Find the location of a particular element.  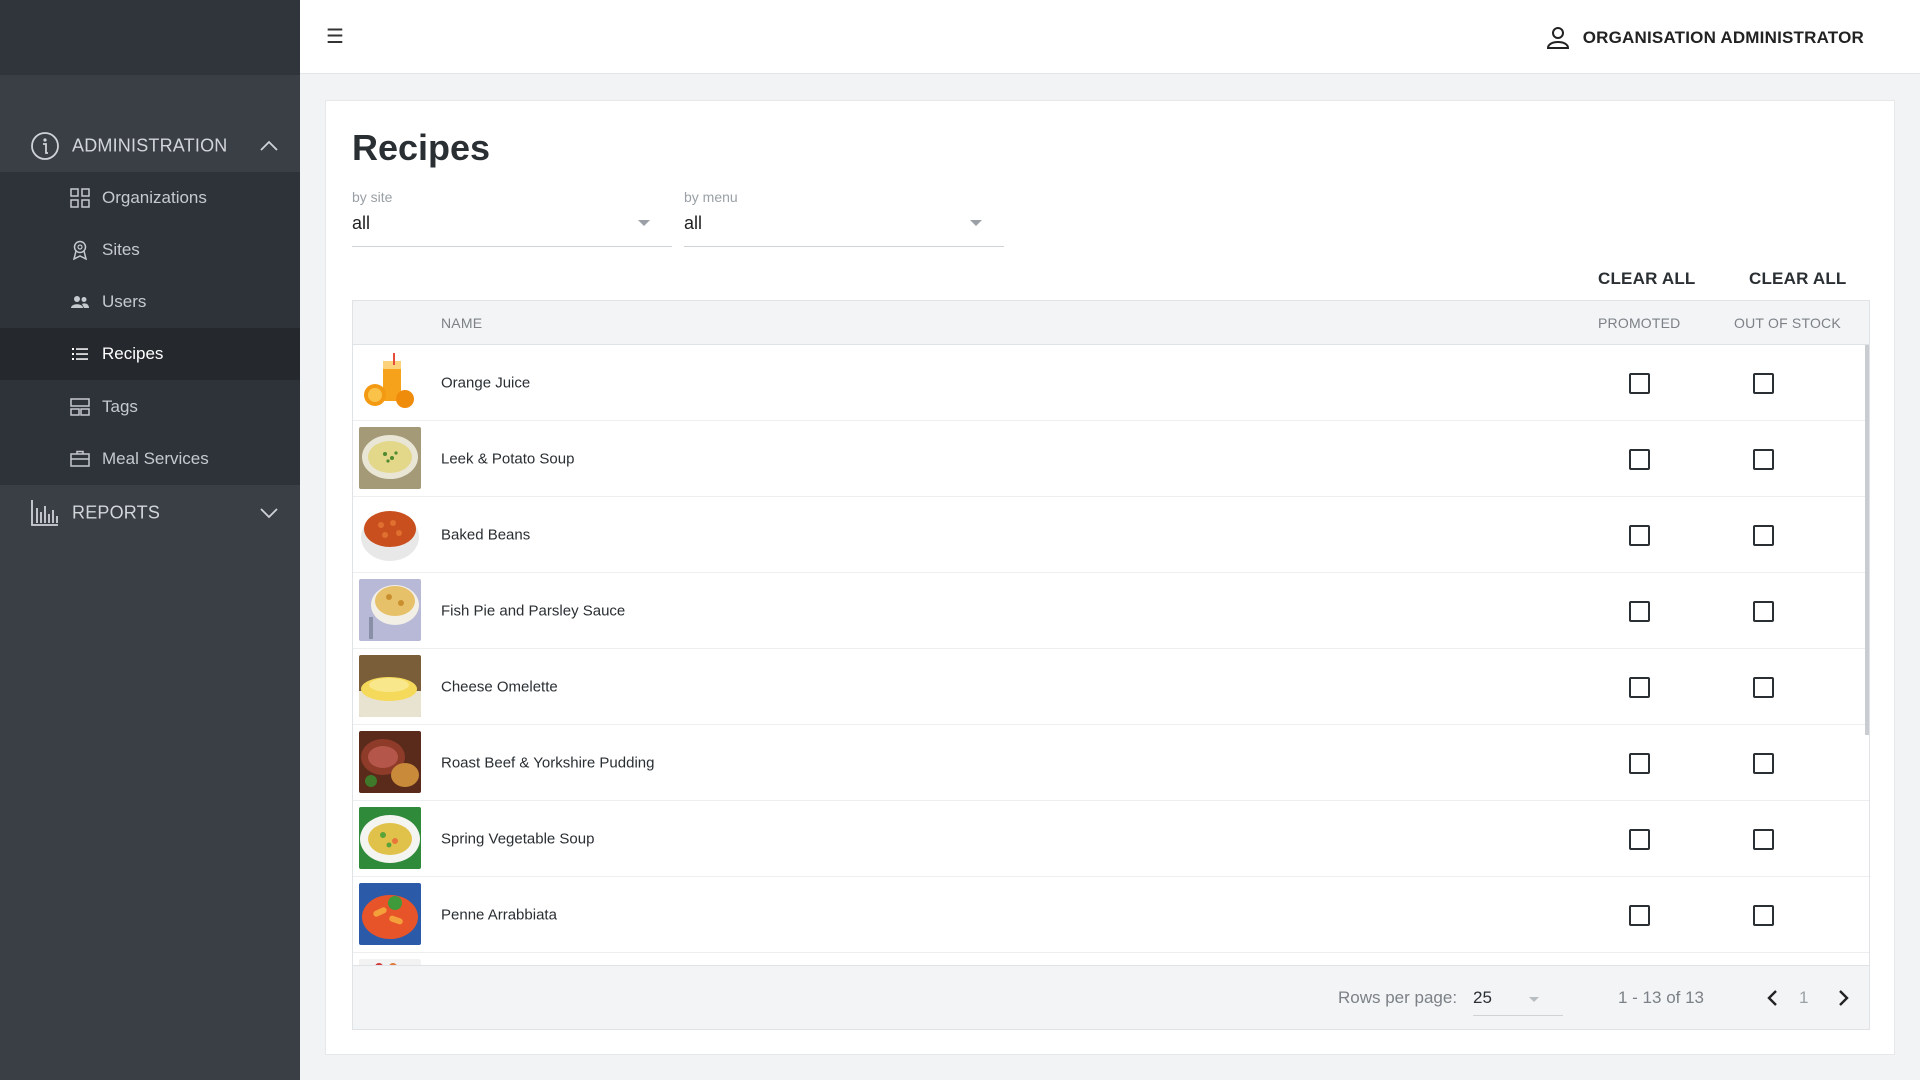

sidebar-item-users: Users is located at coordinates (150, 302).